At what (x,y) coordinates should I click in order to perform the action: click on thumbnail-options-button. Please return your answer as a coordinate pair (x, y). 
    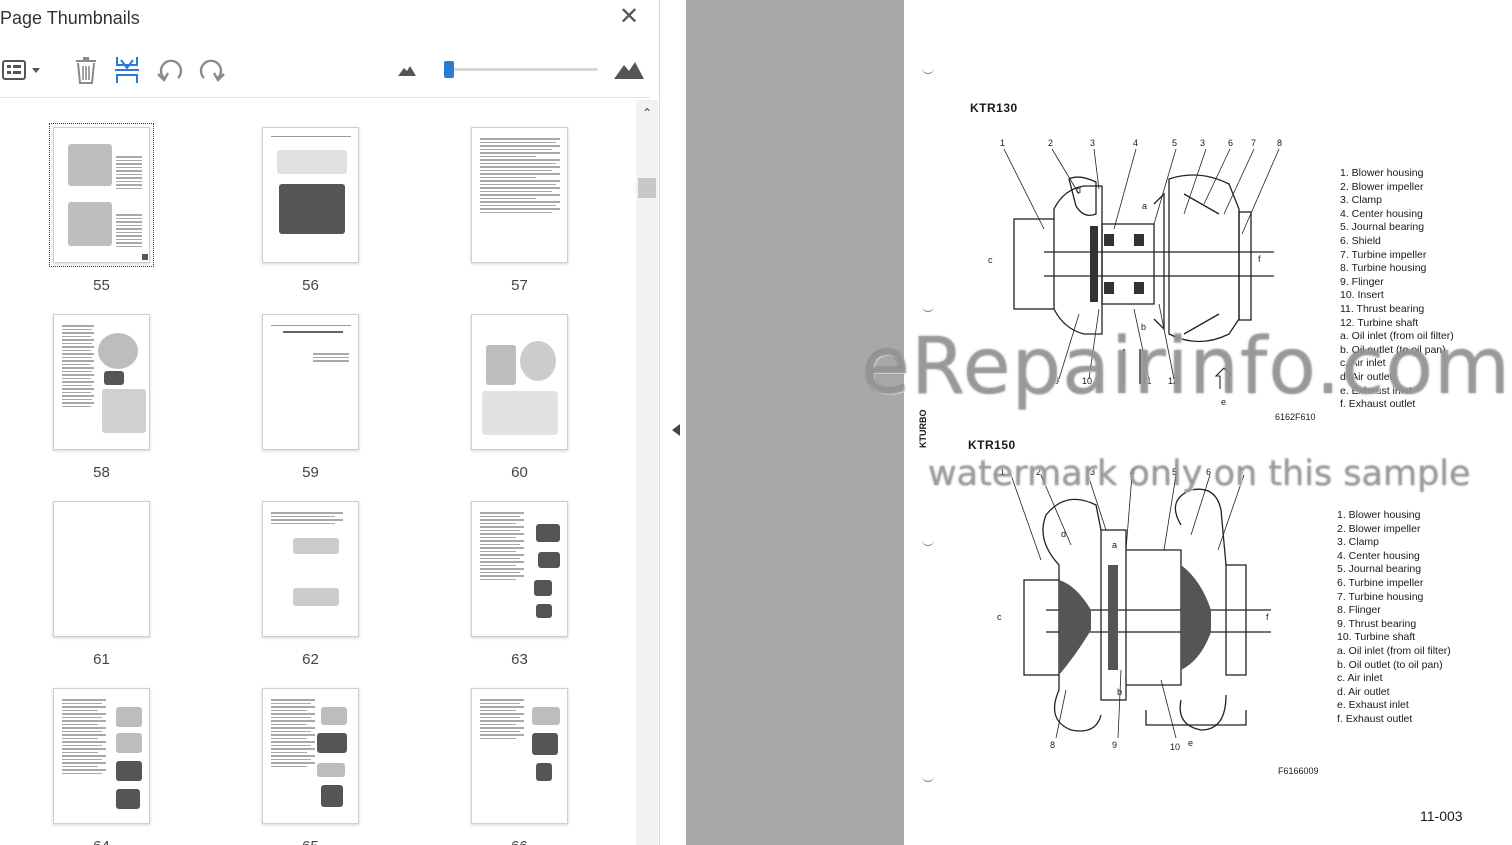
    Looking at the image, I should click on (22, 70).